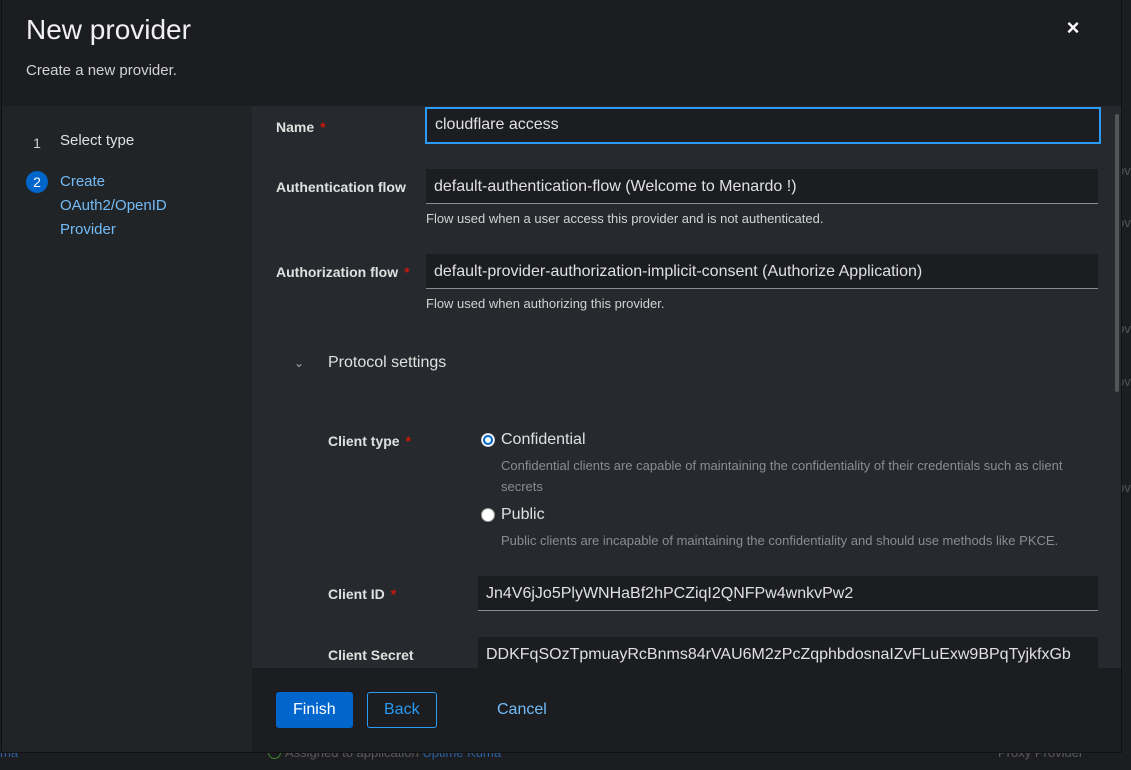  What do you see at coordinates (97, 140) in the screenshot?
I see `step-label: Select type` at bounding box center [97, 140].